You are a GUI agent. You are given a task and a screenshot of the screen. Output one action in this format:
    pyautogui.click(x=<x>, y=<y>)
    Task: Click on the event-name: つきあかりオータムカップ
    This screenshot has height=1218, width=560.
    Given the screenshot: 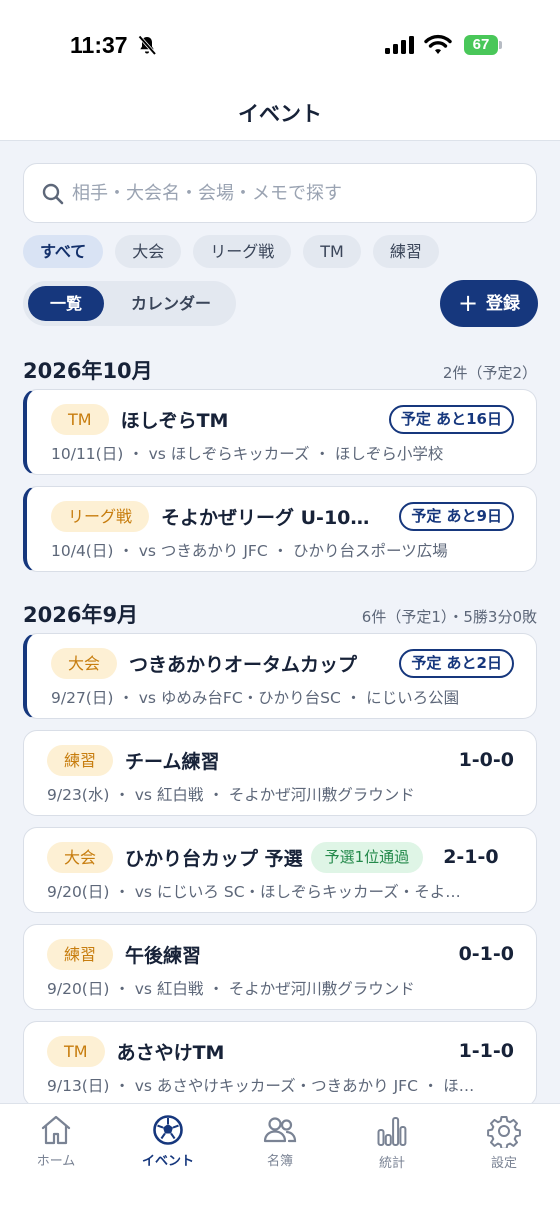 What is the action you would take?
    pyautogui.click(x=243, y=664)
    